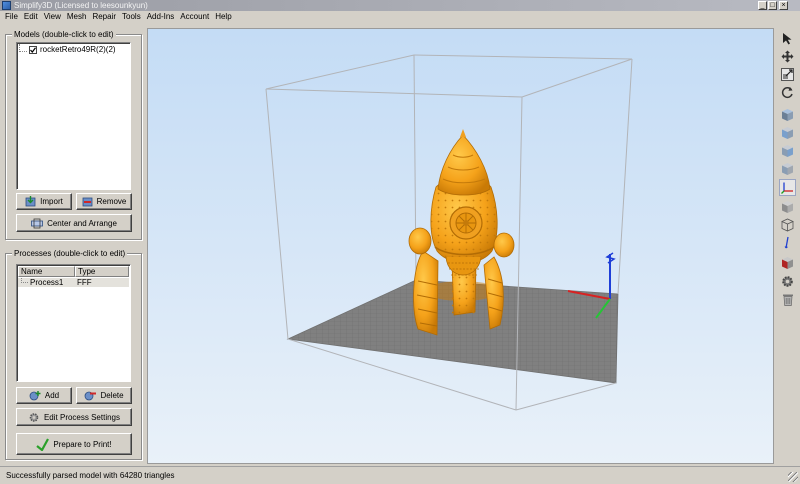 This screenshot has height=484, width=800. What do you see at coordinates (783, 5) in the screenshot?
I see `close-button: ×` at bounding box center [783, 5].